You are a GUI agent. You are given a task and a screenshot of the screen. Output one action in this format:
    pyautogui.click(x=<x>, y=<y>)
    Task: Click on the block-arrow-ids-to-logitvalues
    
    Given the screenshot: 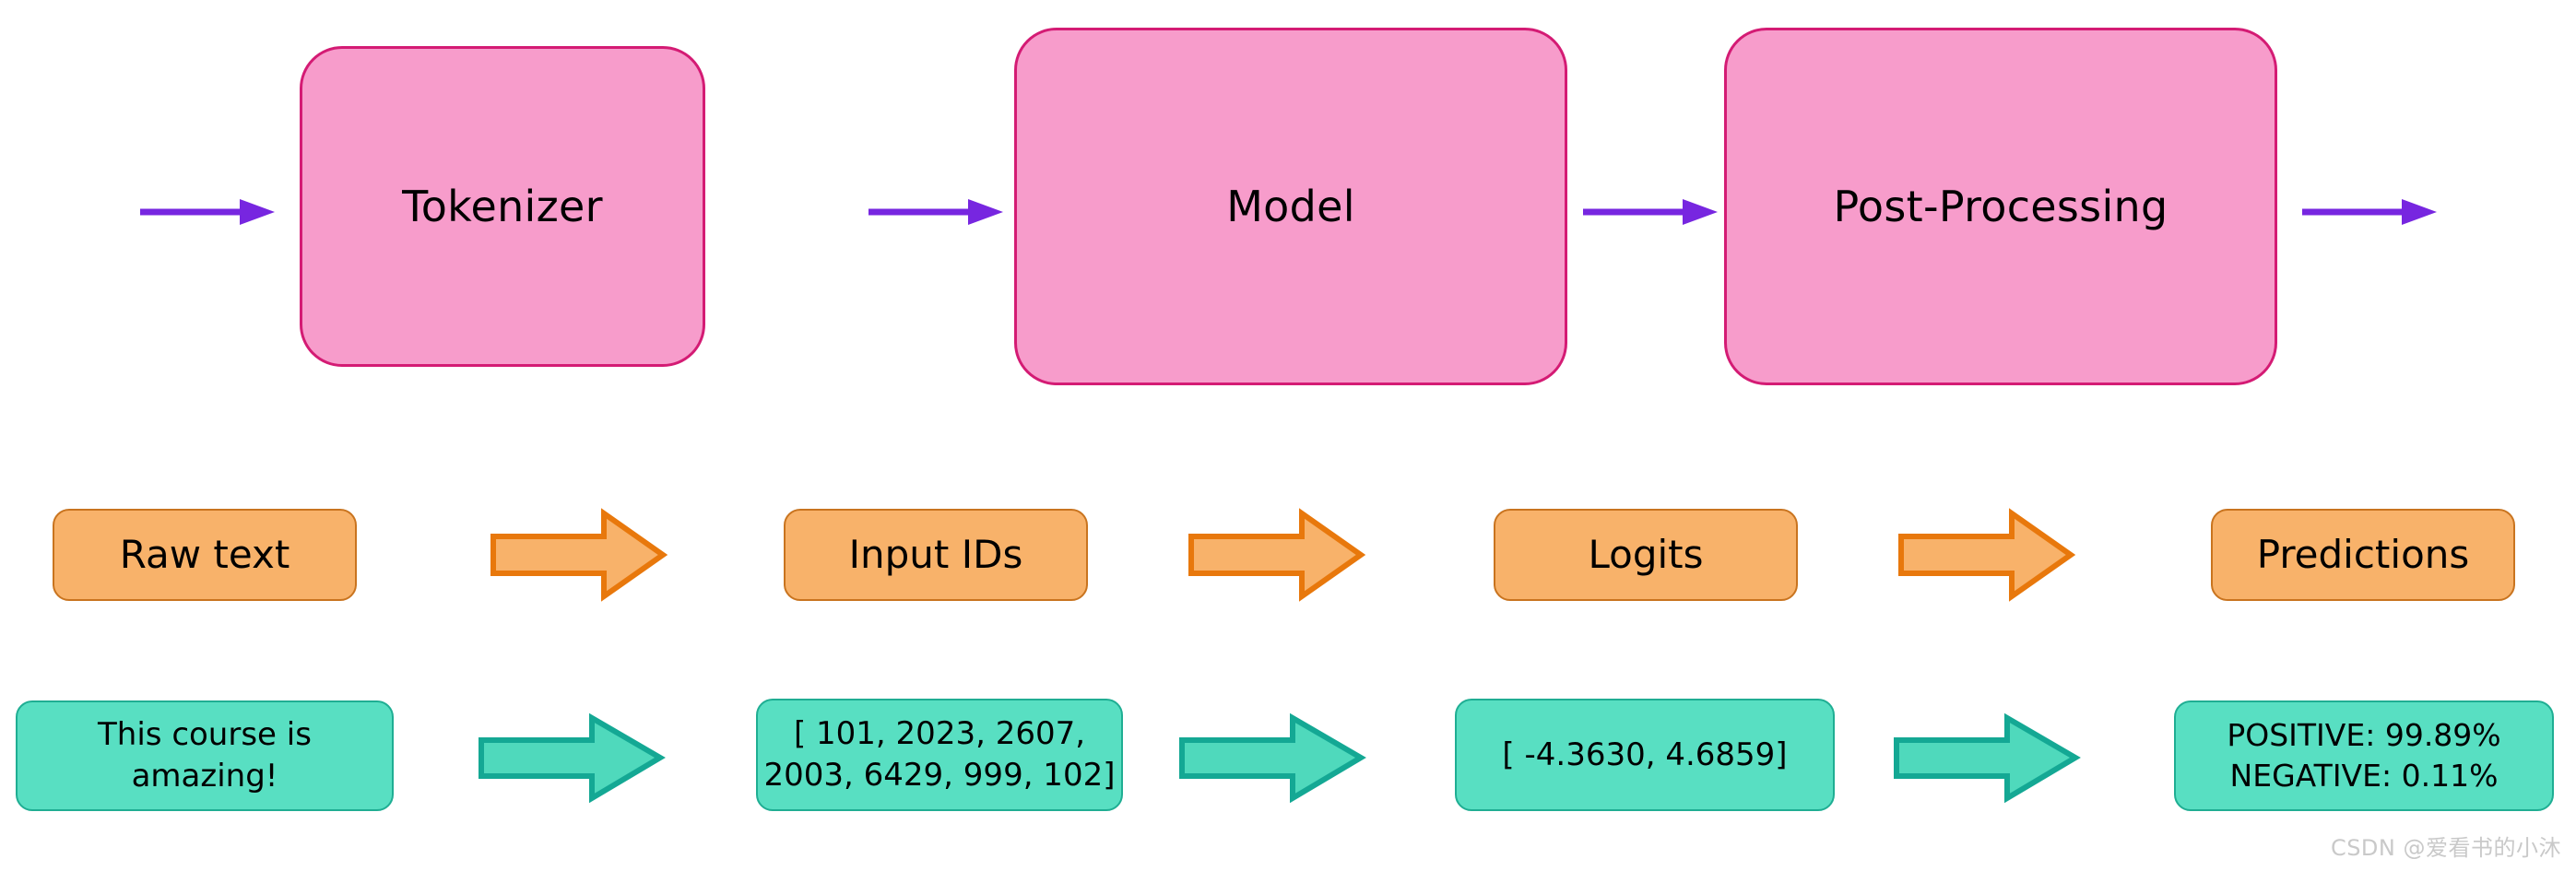 What is the action you would take?
    pyautogui.click(x=1272, y=758)
    